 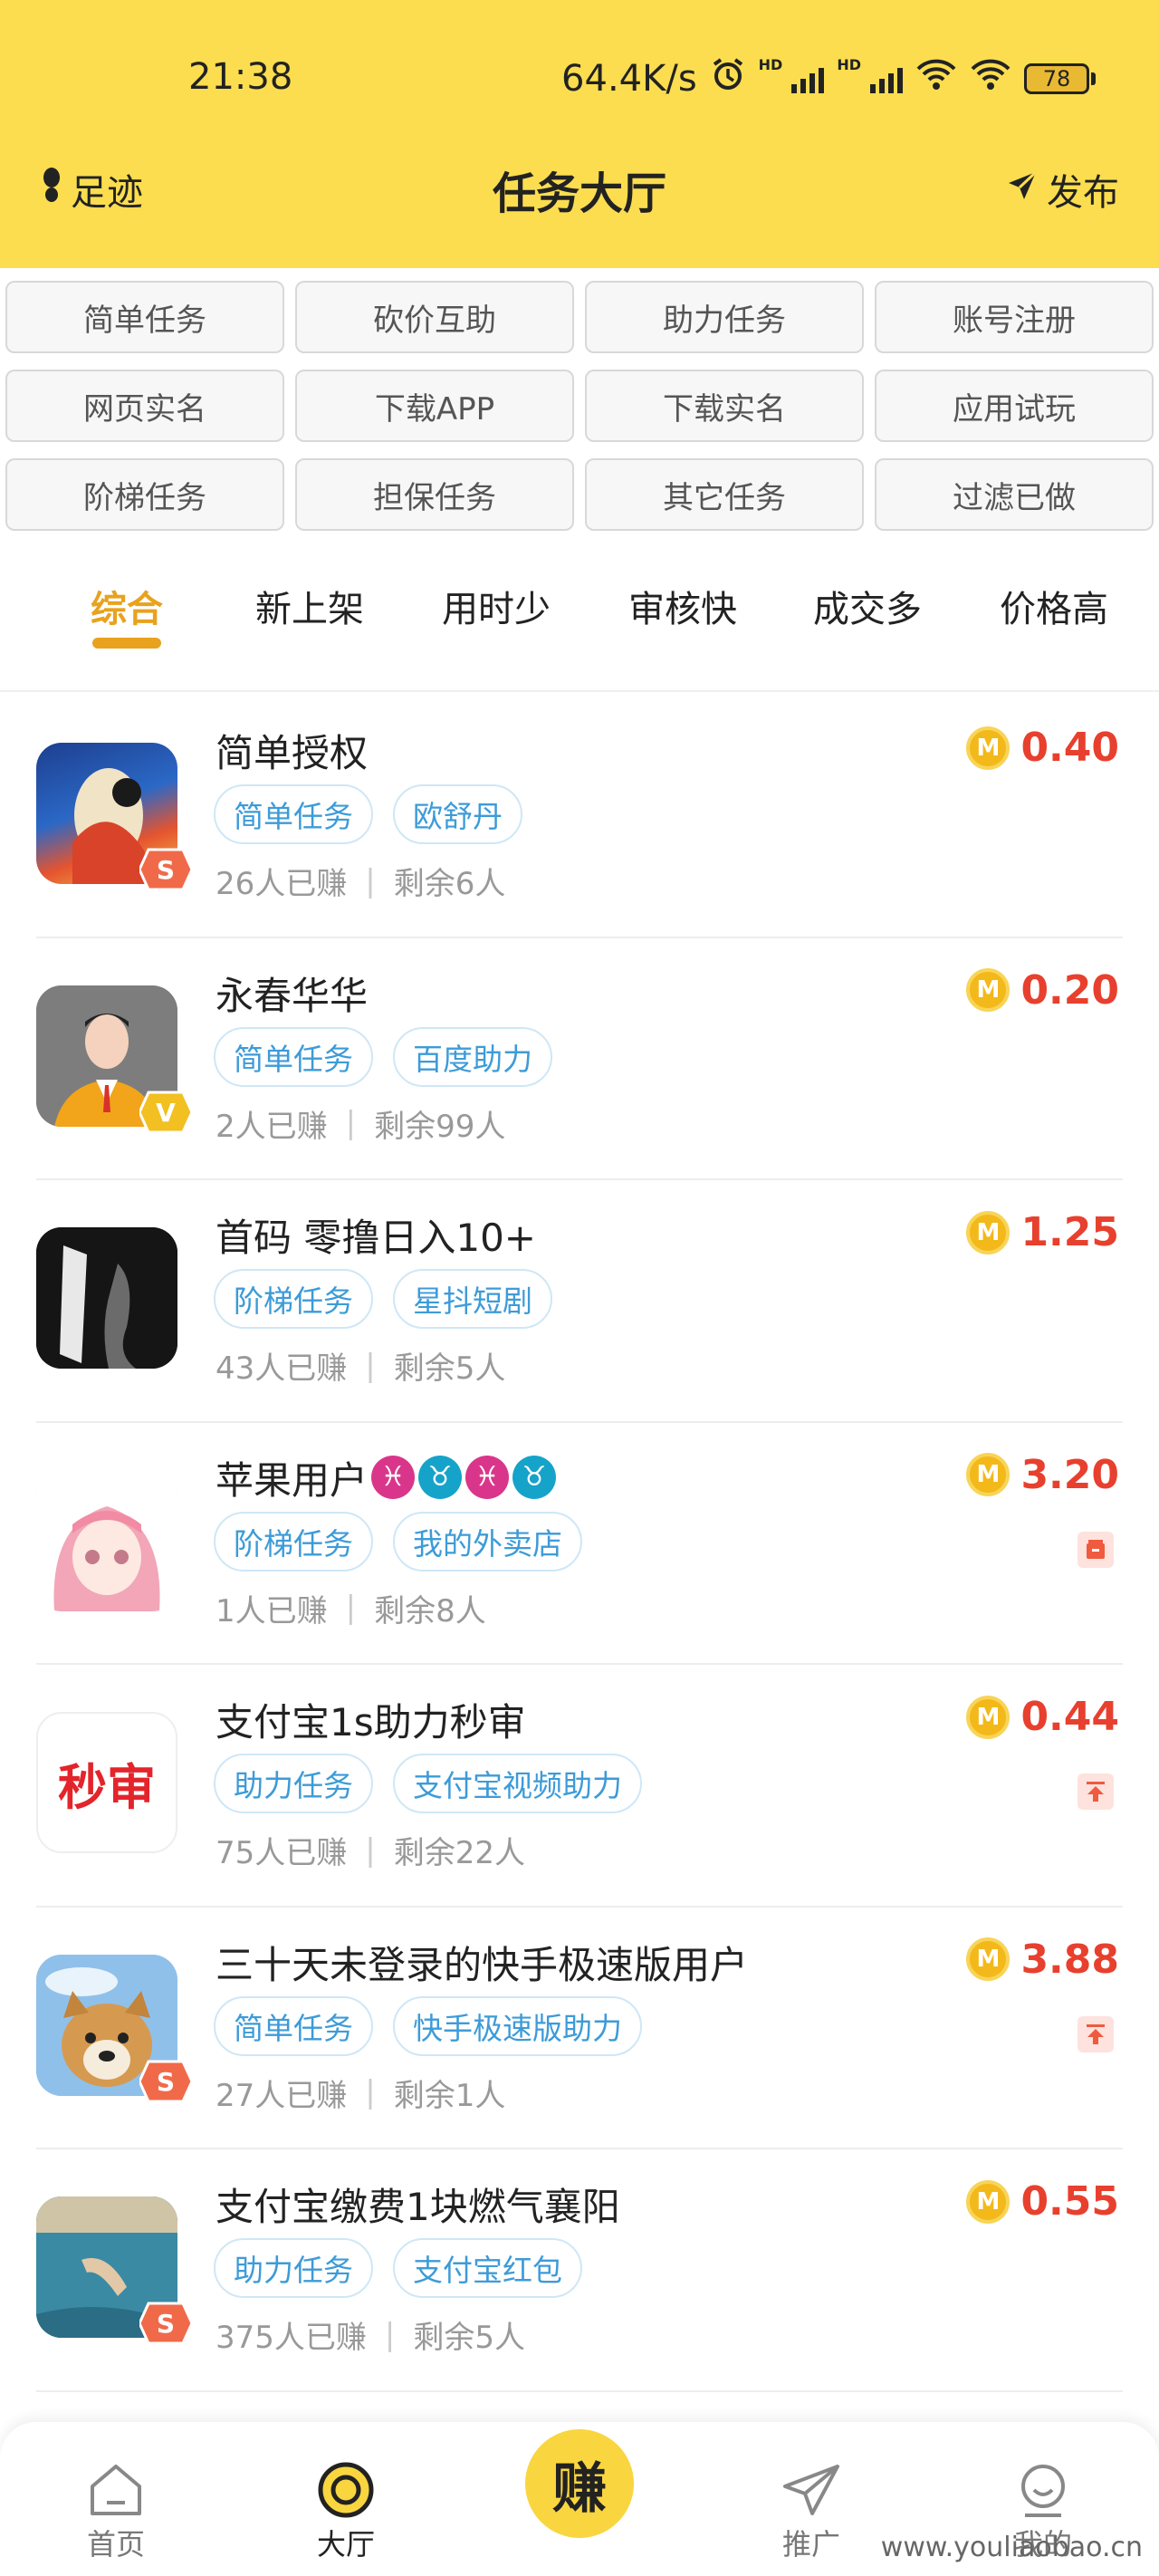 What do you see at coordinates (282, 1368) in the screenshot?
I see `earned-count: 43人已赚` at bounding box center [282, 1368].